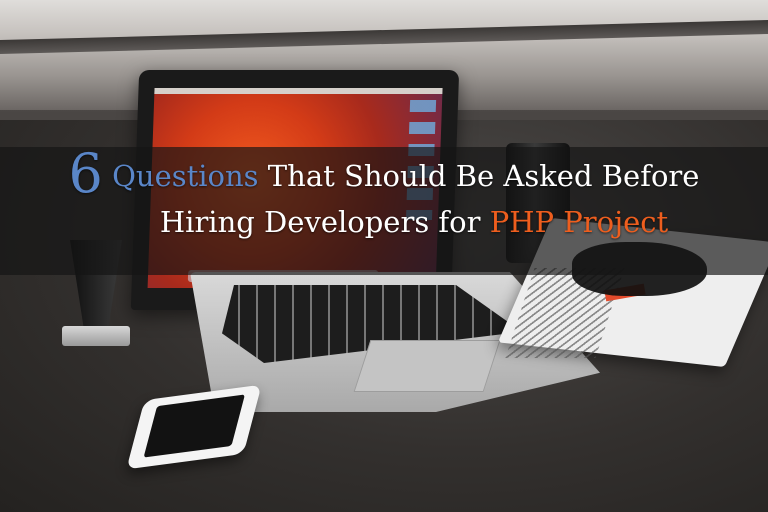 Image resolution: width=768 pixels, height=512 pixels. What do you see at coordinates (427, 366) in the screenshot?
I see `laptop-trackpad` at bounding box center [427, 366].